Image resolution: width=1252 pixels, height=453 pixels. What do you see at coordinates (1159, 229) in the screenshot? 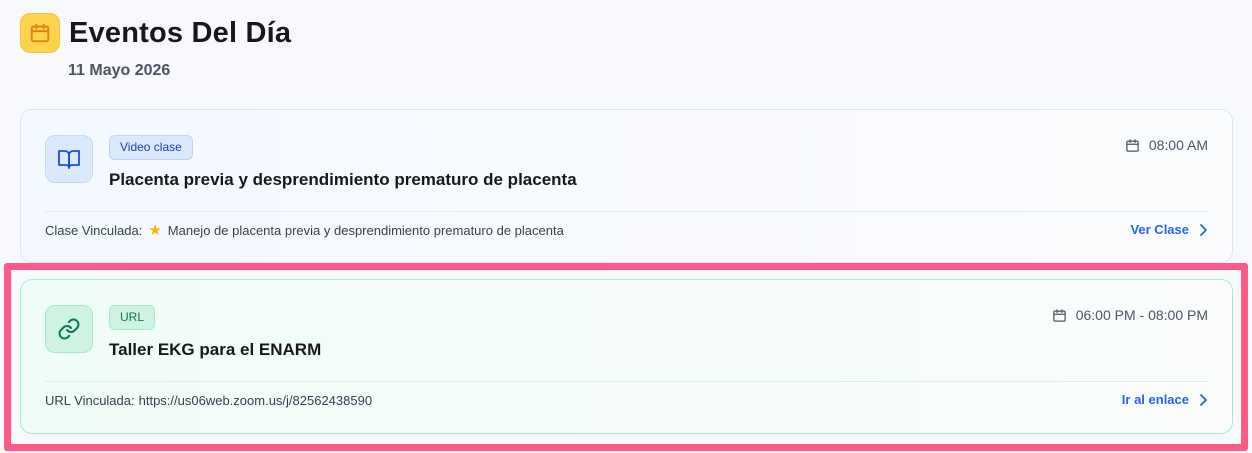
I see `view-class-label: Ver Clase` at bounding box center [1159, 229].